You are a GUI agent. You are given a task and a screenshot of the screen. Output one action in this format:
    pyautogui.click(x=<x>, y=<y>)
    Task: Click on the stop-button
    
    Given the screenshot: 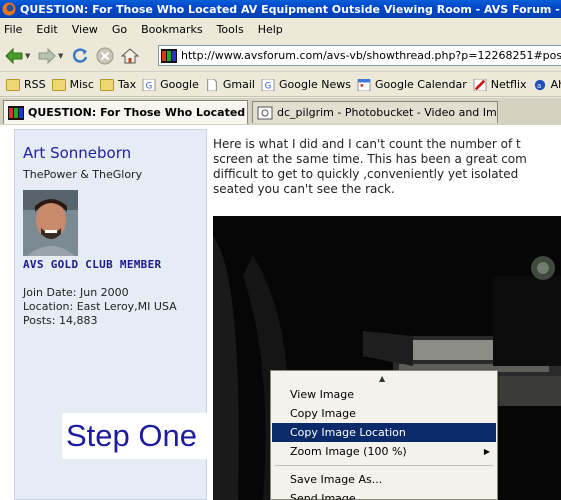 What is the action you would take?
    pyautogui.click(x=105, y=56)
    